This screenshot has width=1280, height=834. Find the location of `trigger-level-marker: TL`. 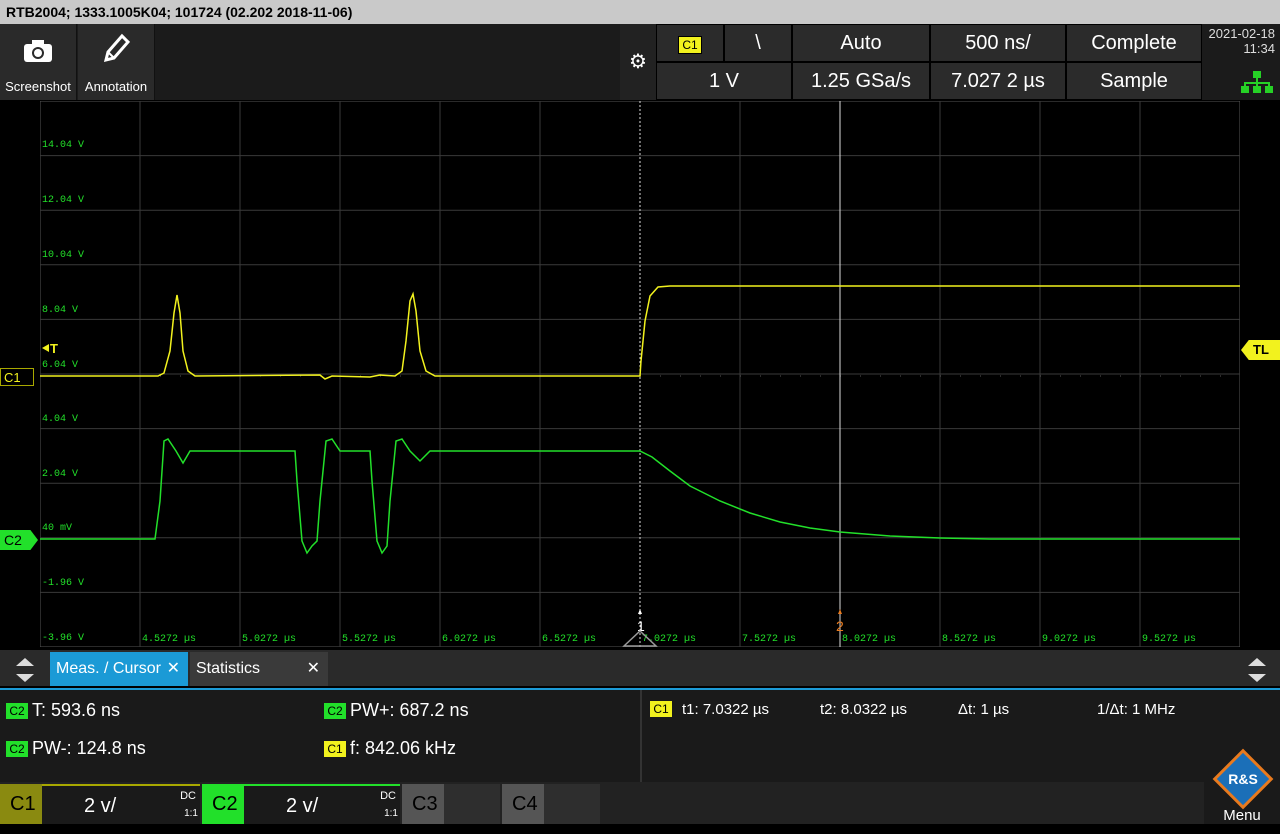

trigger-level-marker: TL is located at coordinates (1260, 350).